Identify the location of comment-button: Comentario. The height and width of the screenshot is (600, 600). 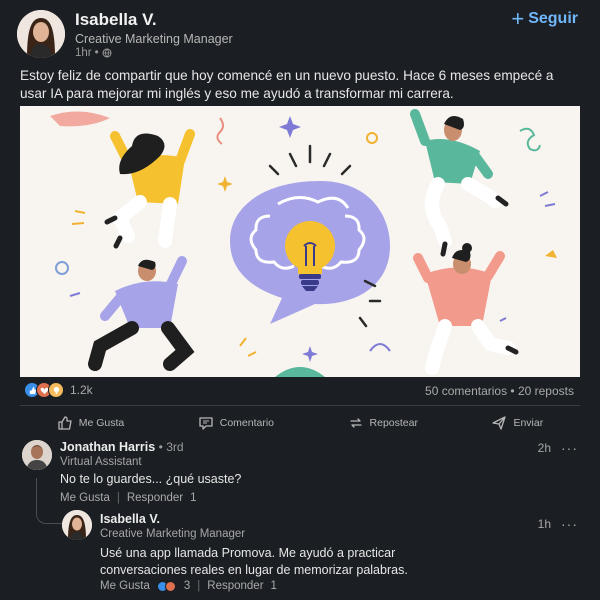
(236, 423).